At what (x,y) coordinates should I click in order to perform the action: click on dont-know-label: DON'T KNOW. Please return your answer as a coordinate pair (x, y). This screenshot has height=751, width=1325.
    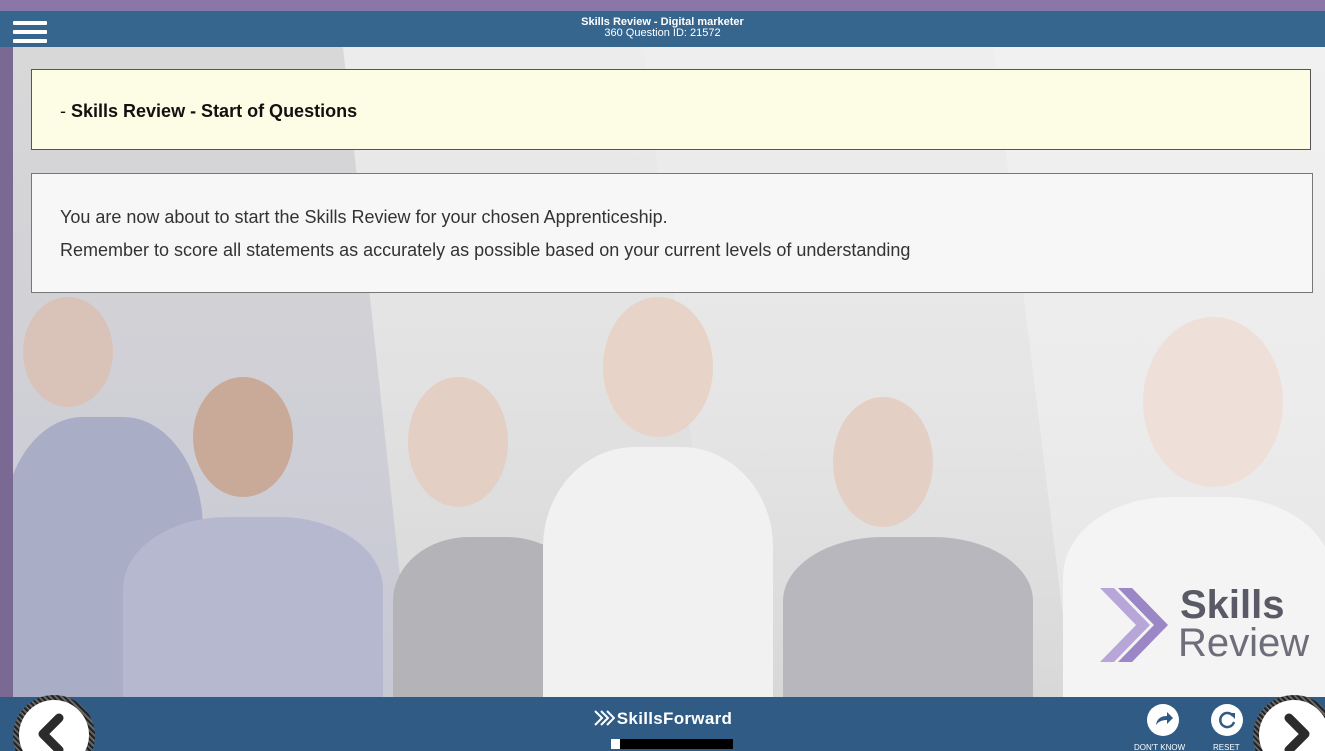
    Looking at the image, I should click on (1160, 747).